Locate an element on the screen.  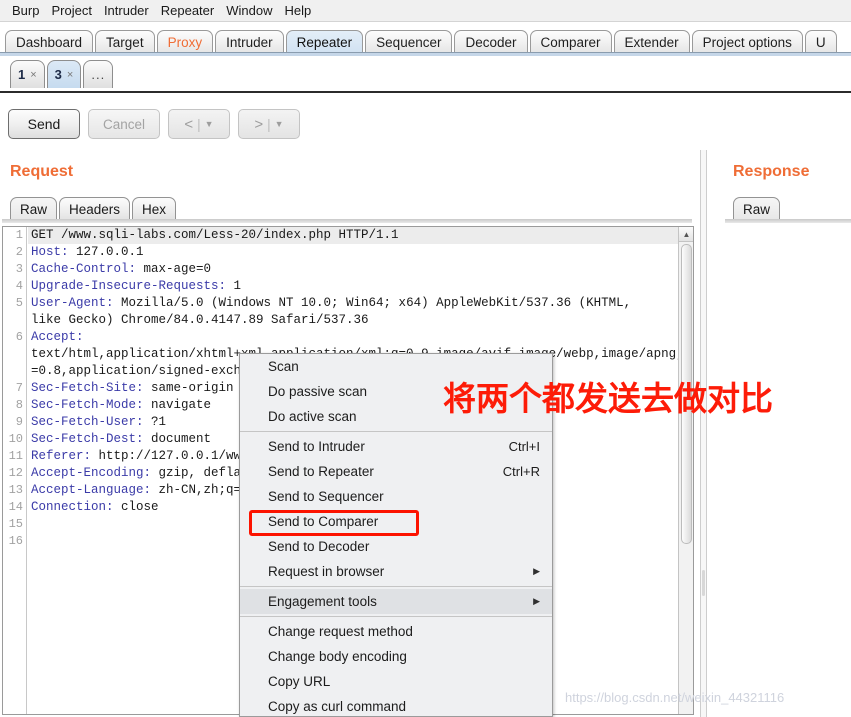
send-button-label: Send is located at coordinates (44, 124).